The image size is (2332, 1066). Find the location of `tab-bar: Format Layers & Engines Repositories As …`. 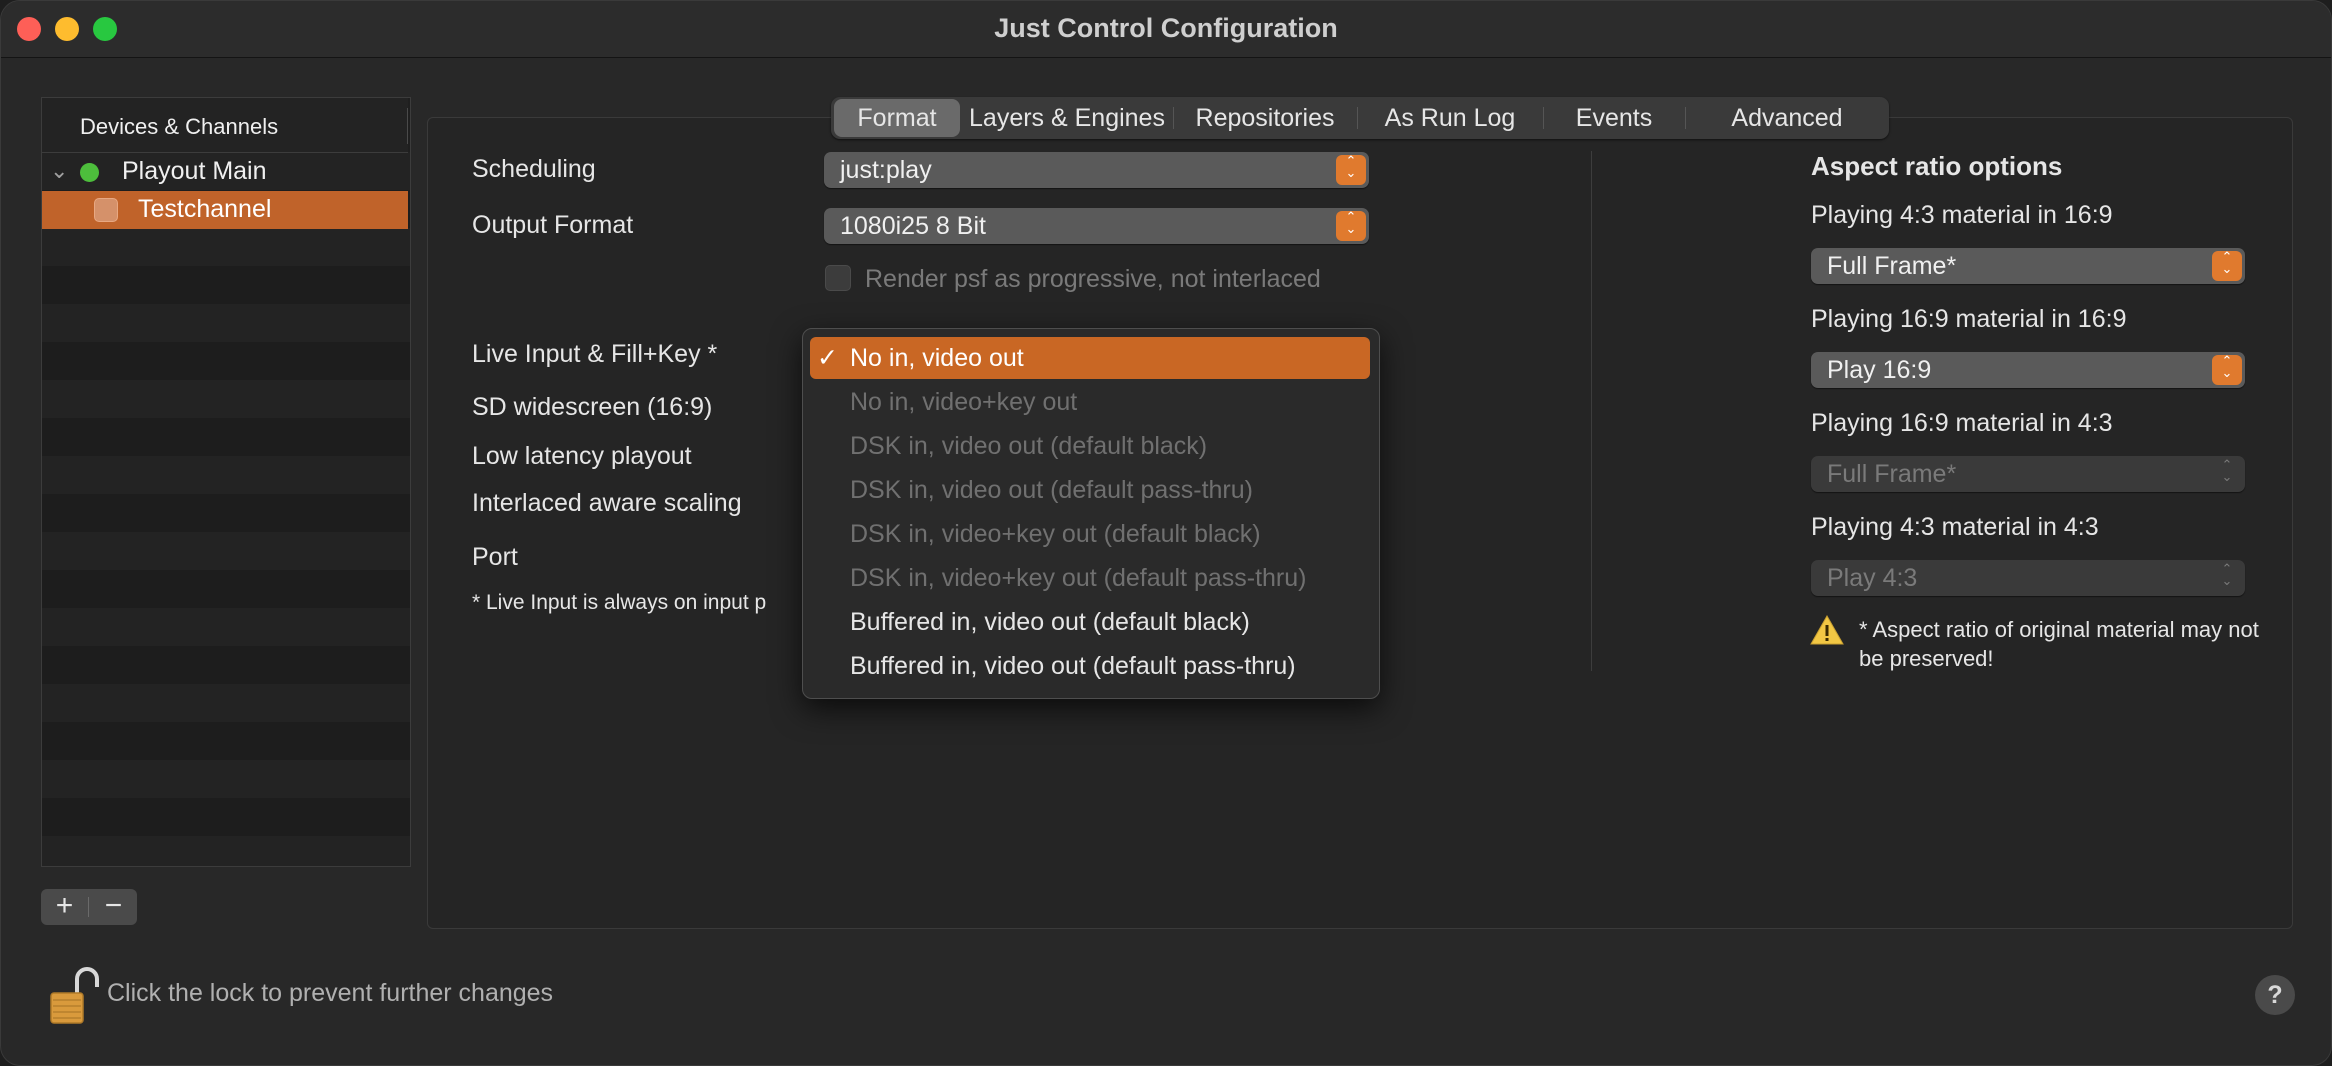

tab-bar: Format Layers & Engines Repositories As … is located at coordinates (1360, 118).